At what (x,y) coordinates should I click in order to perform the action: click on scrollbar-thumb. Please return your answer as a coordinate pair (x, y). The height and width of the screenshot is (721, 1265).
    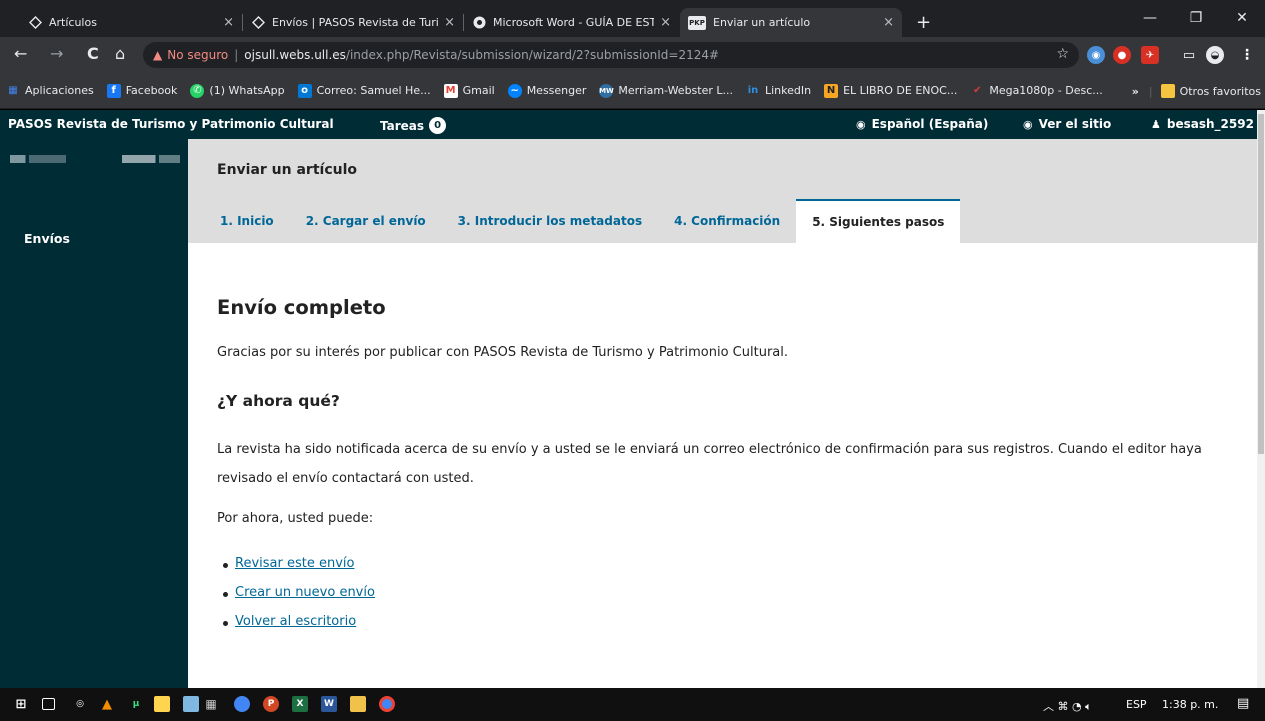
    Looking at the image, I should click on (1261, 284).